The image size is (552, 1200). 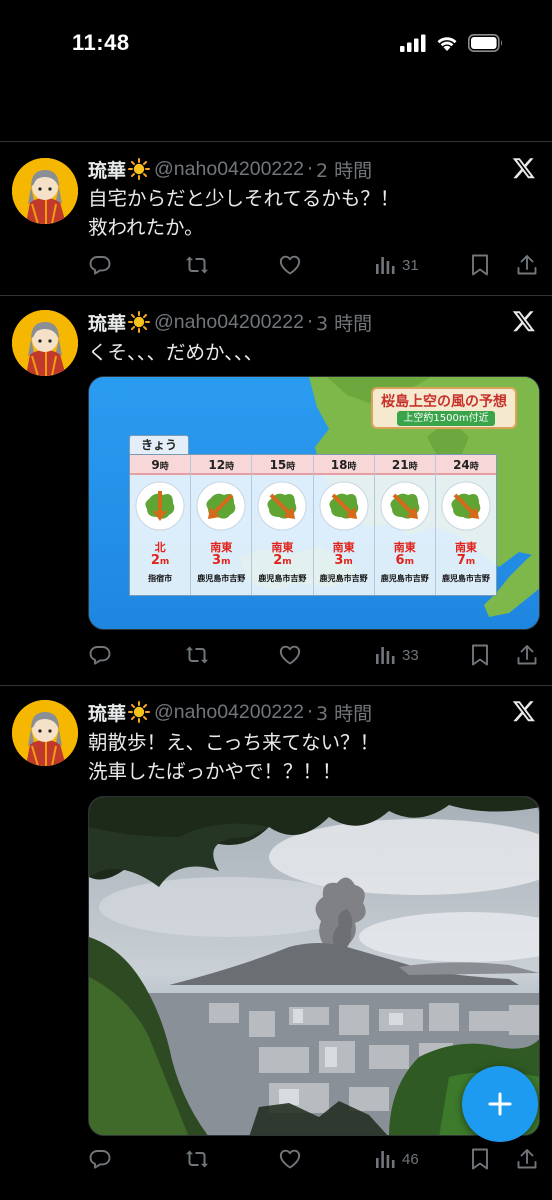 I want to click on tweet-text: 自宅からだと少しそれてるかも？！ 救われたか。, so click(x=308, y=213).